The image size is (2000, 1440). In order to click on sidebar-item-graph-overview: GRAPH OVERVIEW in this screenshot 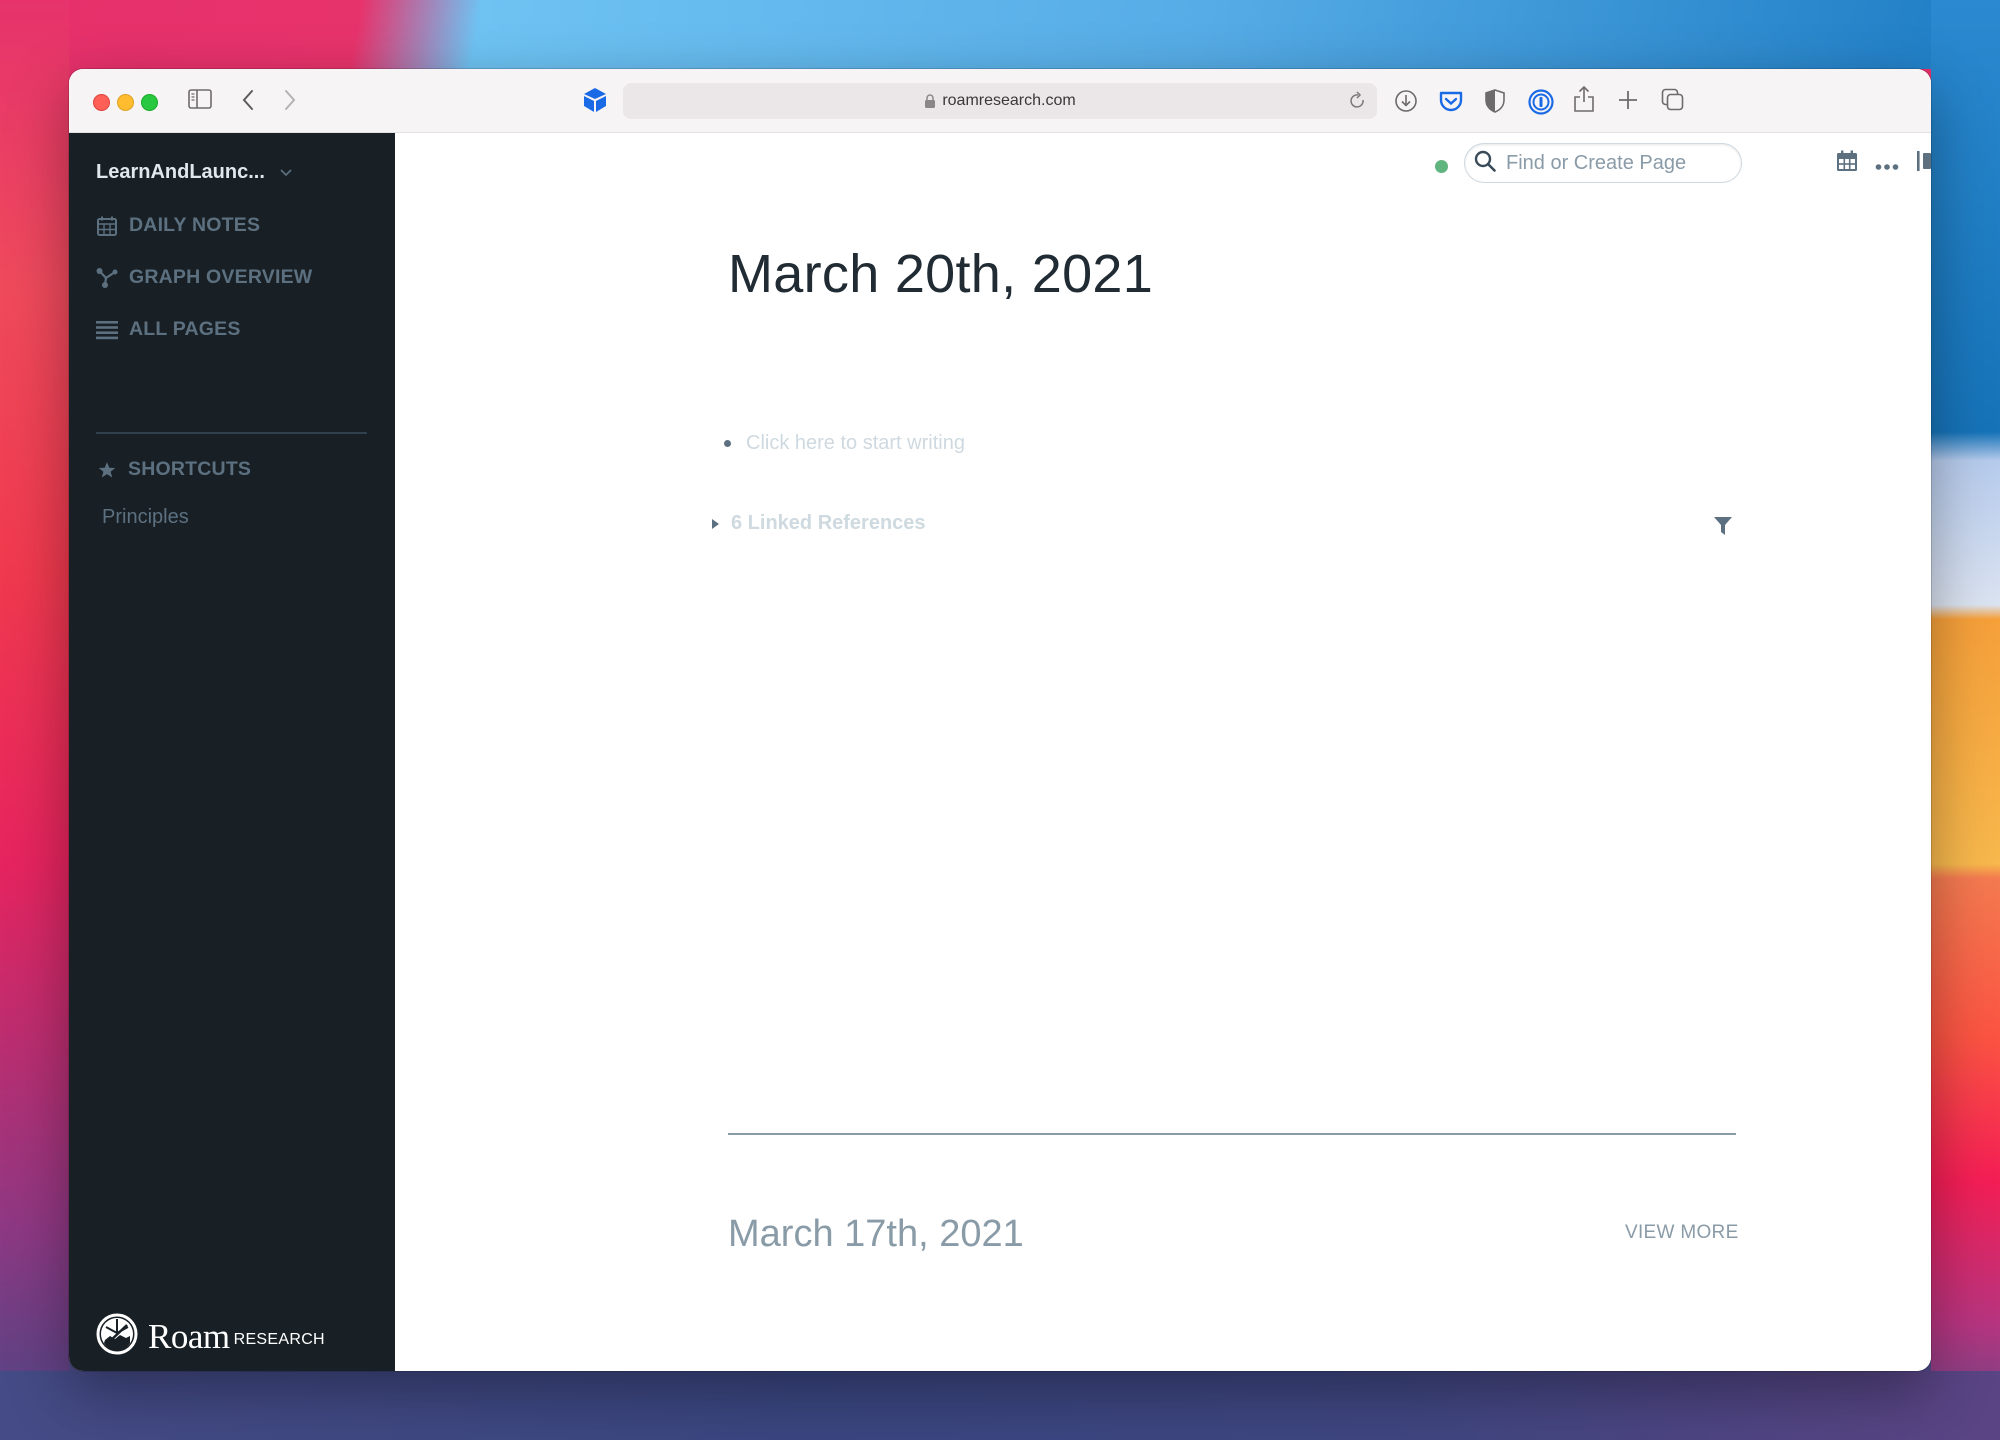, I will do `click(204, 277)`.